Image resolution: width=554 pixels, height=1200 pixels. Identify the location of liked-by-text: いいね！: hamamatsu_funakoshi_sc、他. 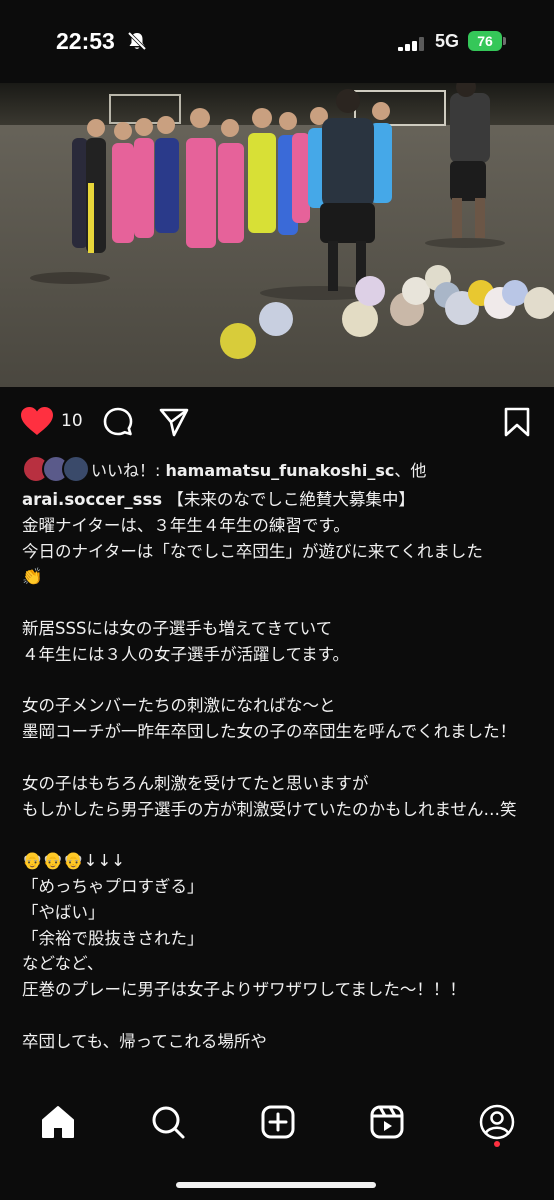
(258, 469).